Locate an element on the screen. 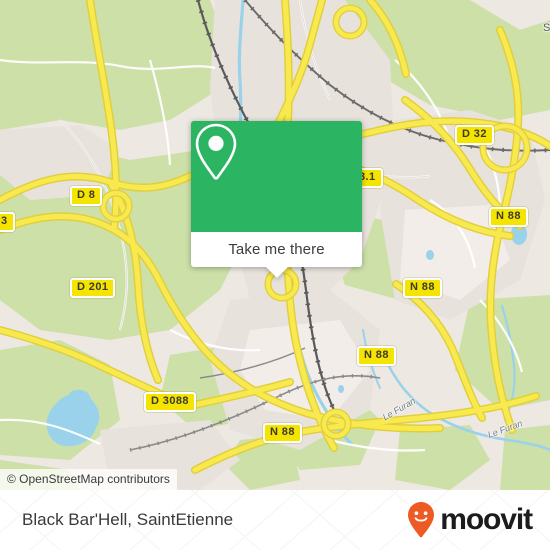 This screenshot has height=550, width=550. road-shield: D 201 is located at coordinates (93, 288).